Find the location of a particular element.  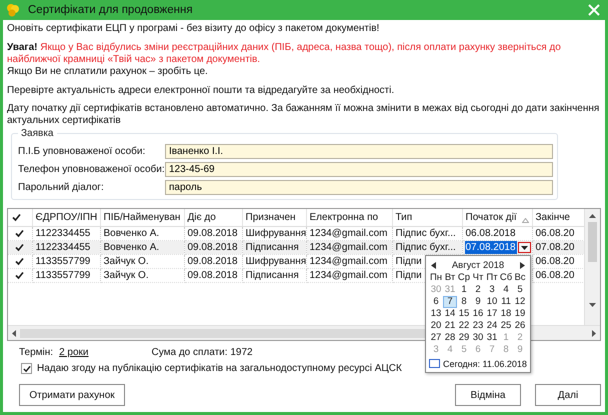

column-header: ЄДРПОУ/ІПН is located at coordinates (66, 217).